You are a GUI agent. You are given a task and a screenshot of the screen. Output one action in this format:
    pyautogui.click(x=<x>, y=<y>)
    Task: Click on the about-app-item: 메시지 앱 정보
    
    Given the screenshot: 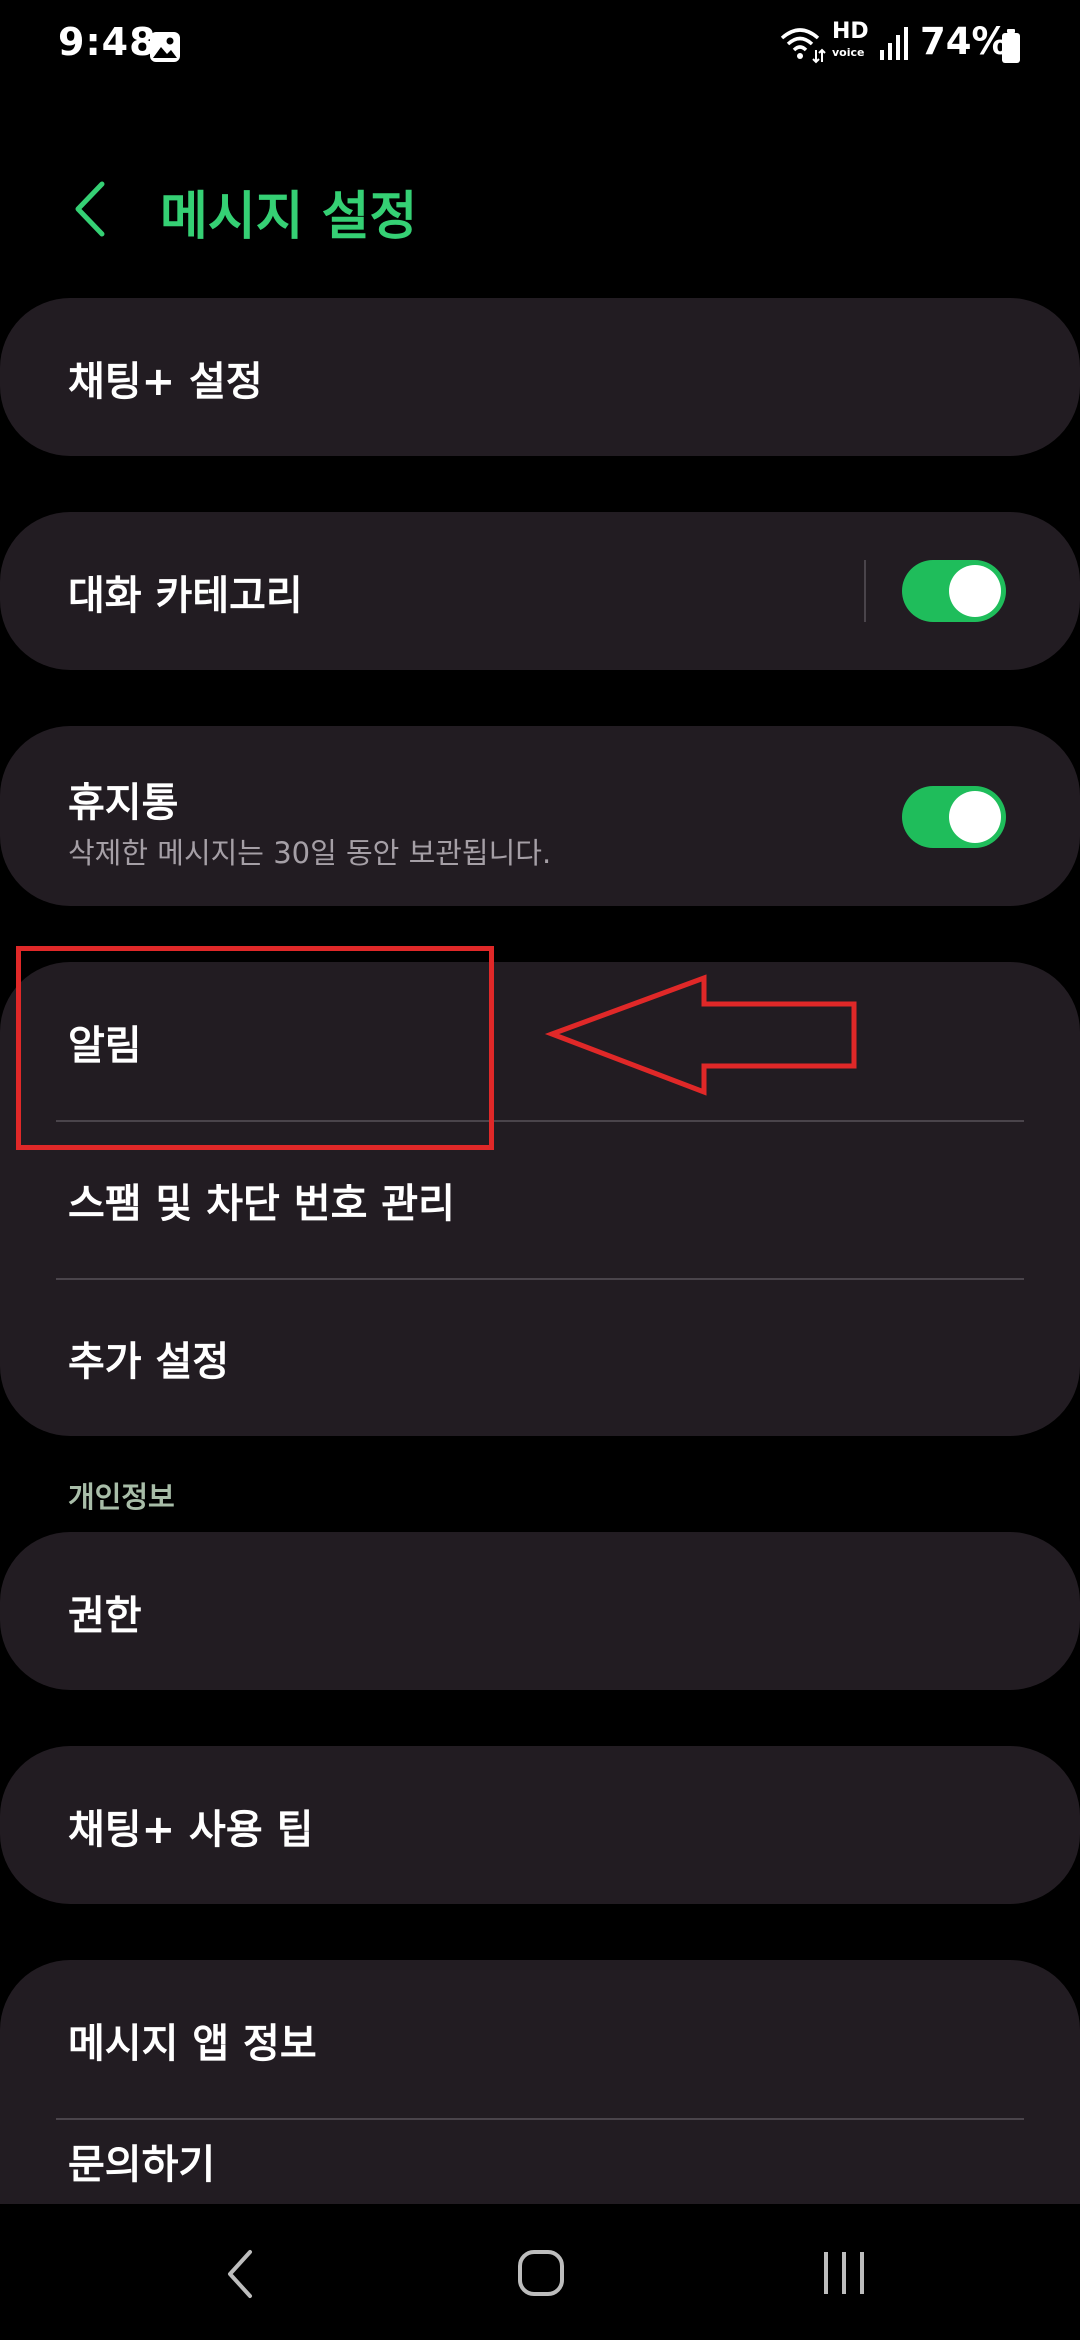 What is the action you would take?
    pyautogui.click(x=540, y=2039)
    